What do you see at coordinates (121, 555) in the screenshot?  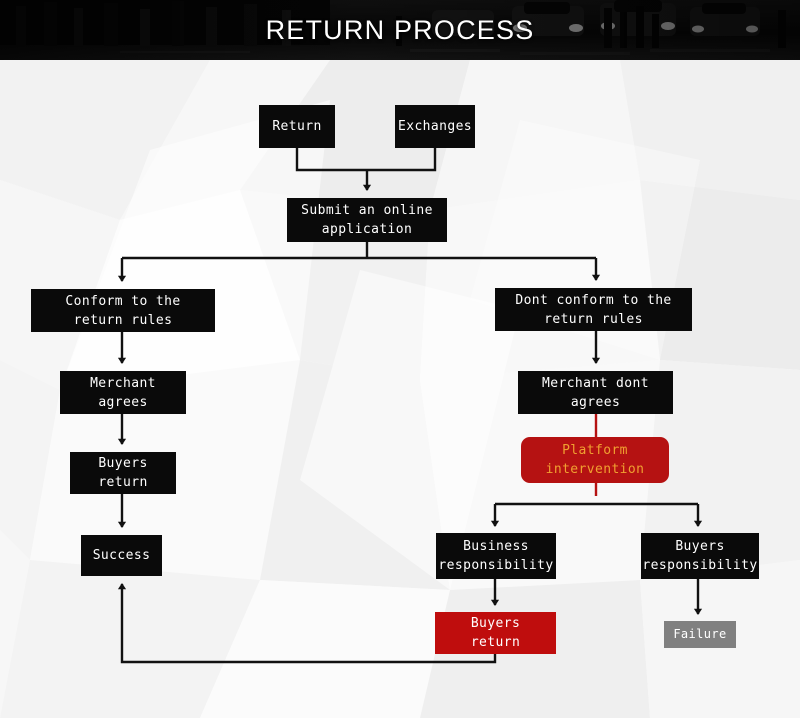 I see `node-success: Success` at bounding box center [121, 555].